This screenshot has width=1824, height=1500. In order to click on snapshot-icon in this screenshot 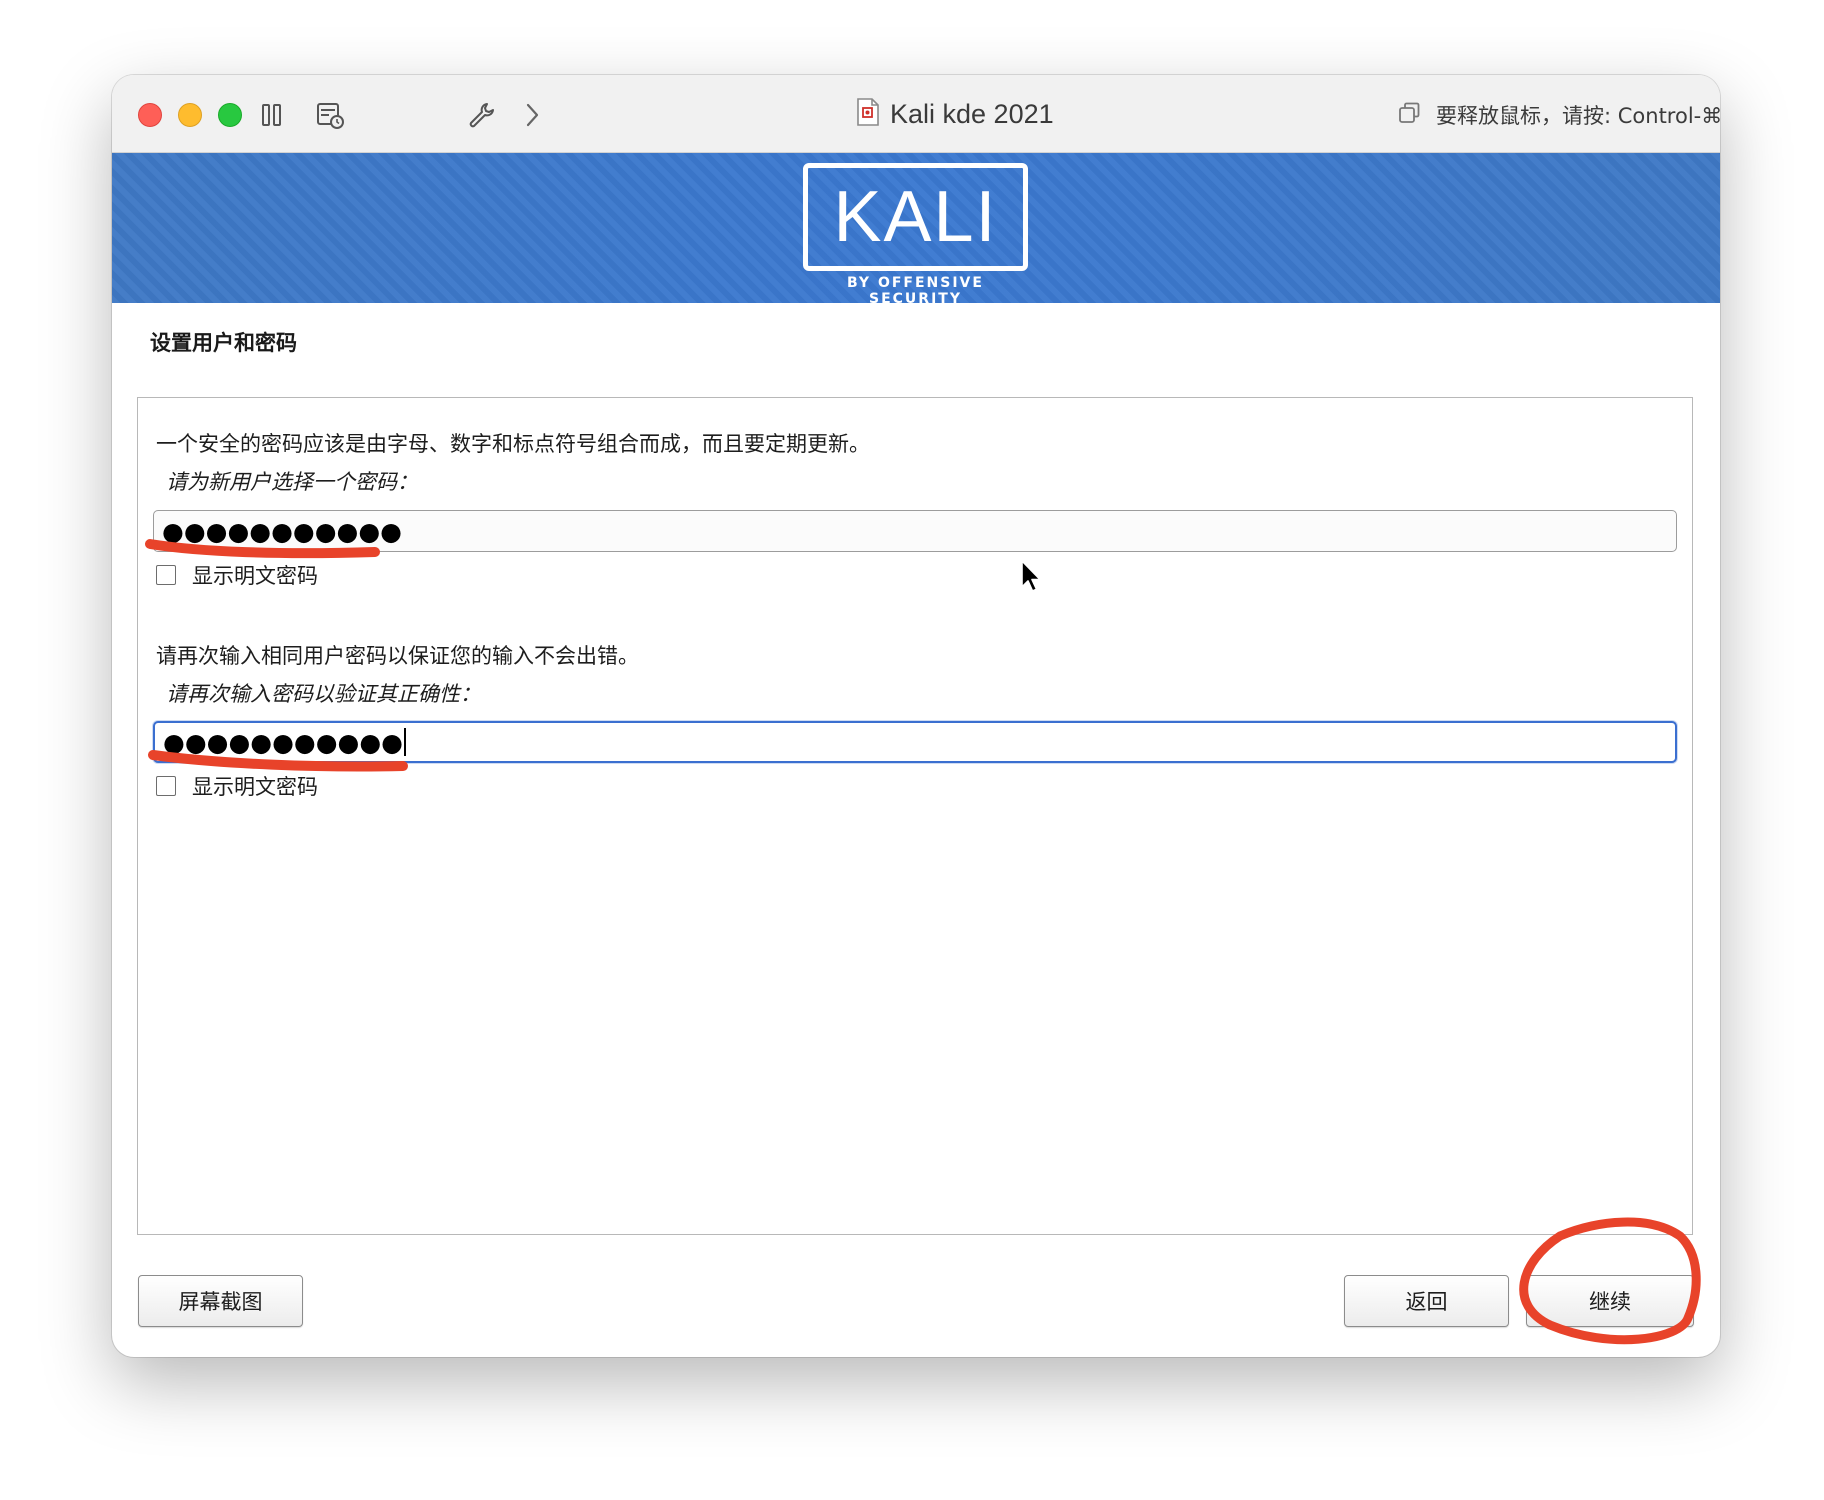, I will do `click(330, 115)`.